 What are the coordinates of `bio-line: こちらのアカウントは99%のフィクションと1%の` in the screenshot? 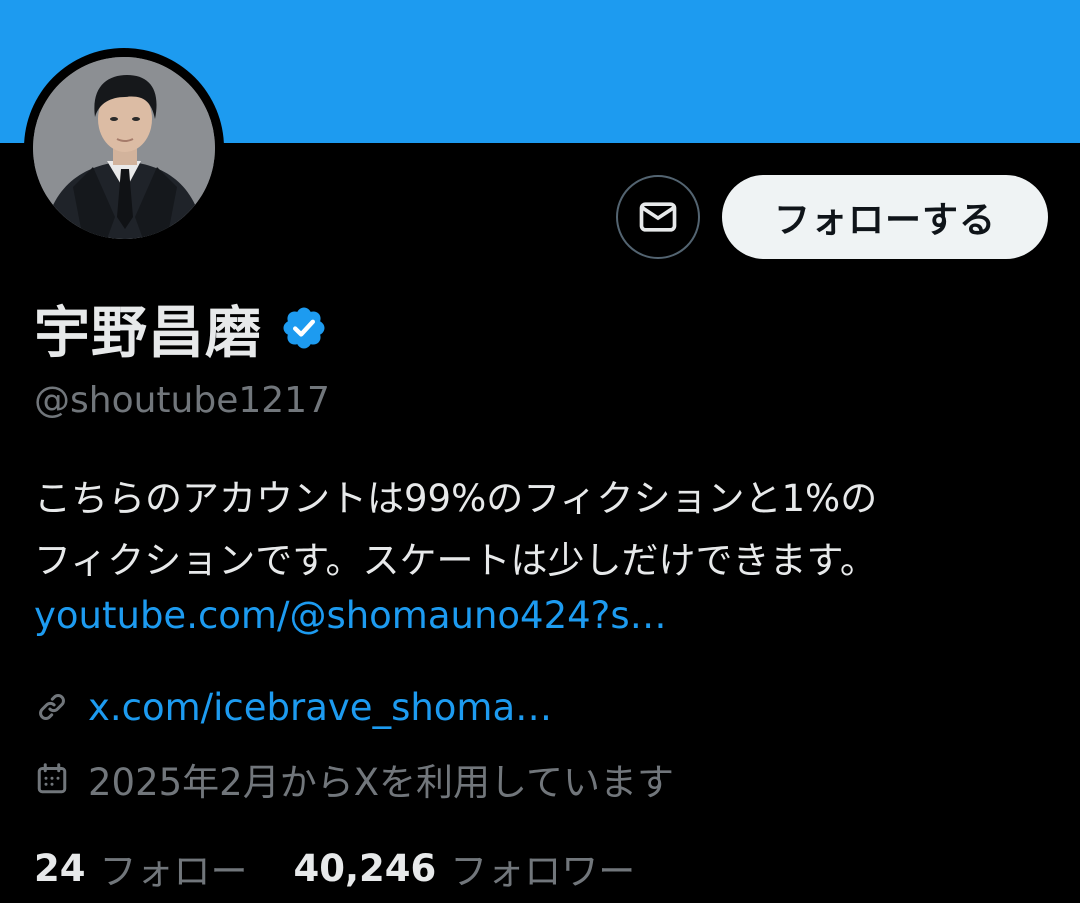 It's located at (456, 498).